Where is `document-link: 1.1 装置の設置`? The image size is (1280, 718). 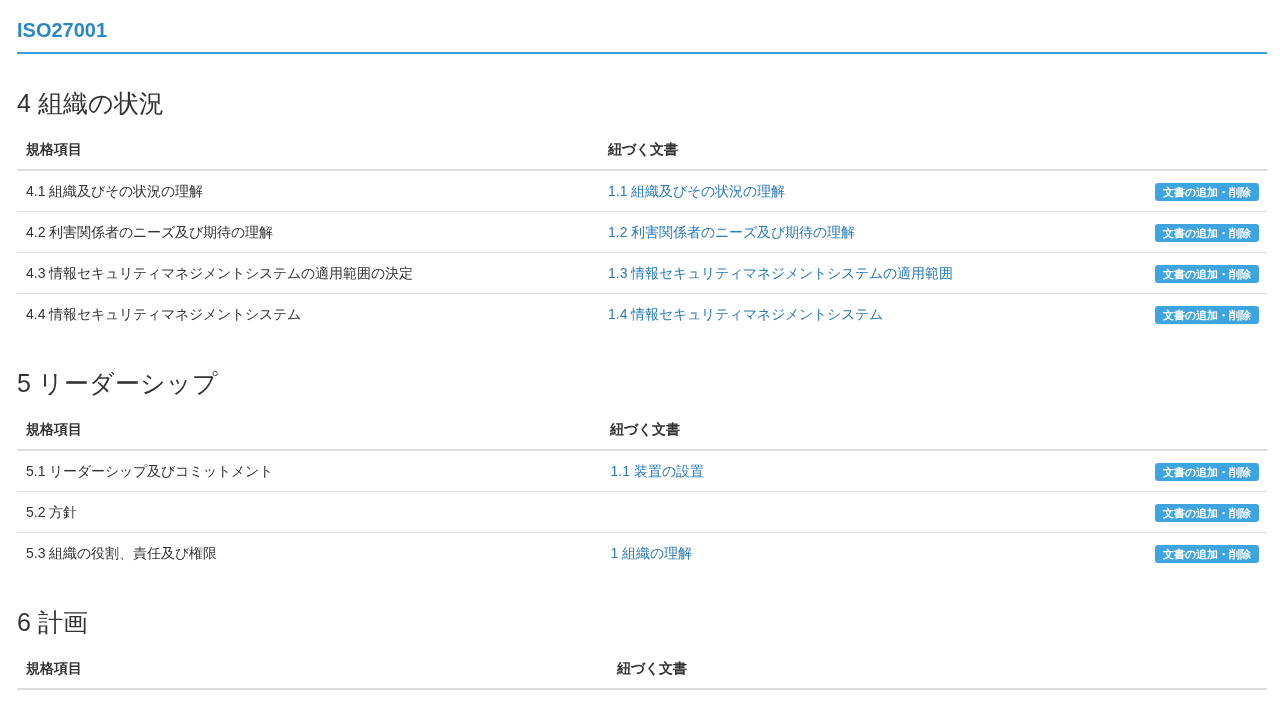
document-link: 1.1 装置の設置 is located at coordinates (657, 471).